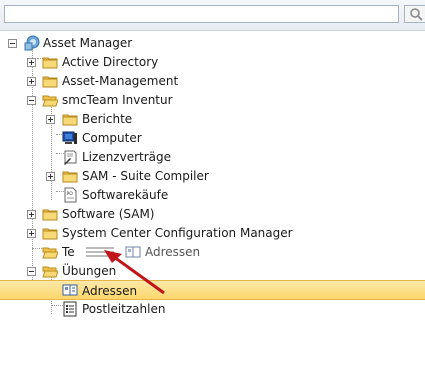  Describe the element at coordinates (68, 252) in the screenshot. I see `tree-item-label: Te` at that location.